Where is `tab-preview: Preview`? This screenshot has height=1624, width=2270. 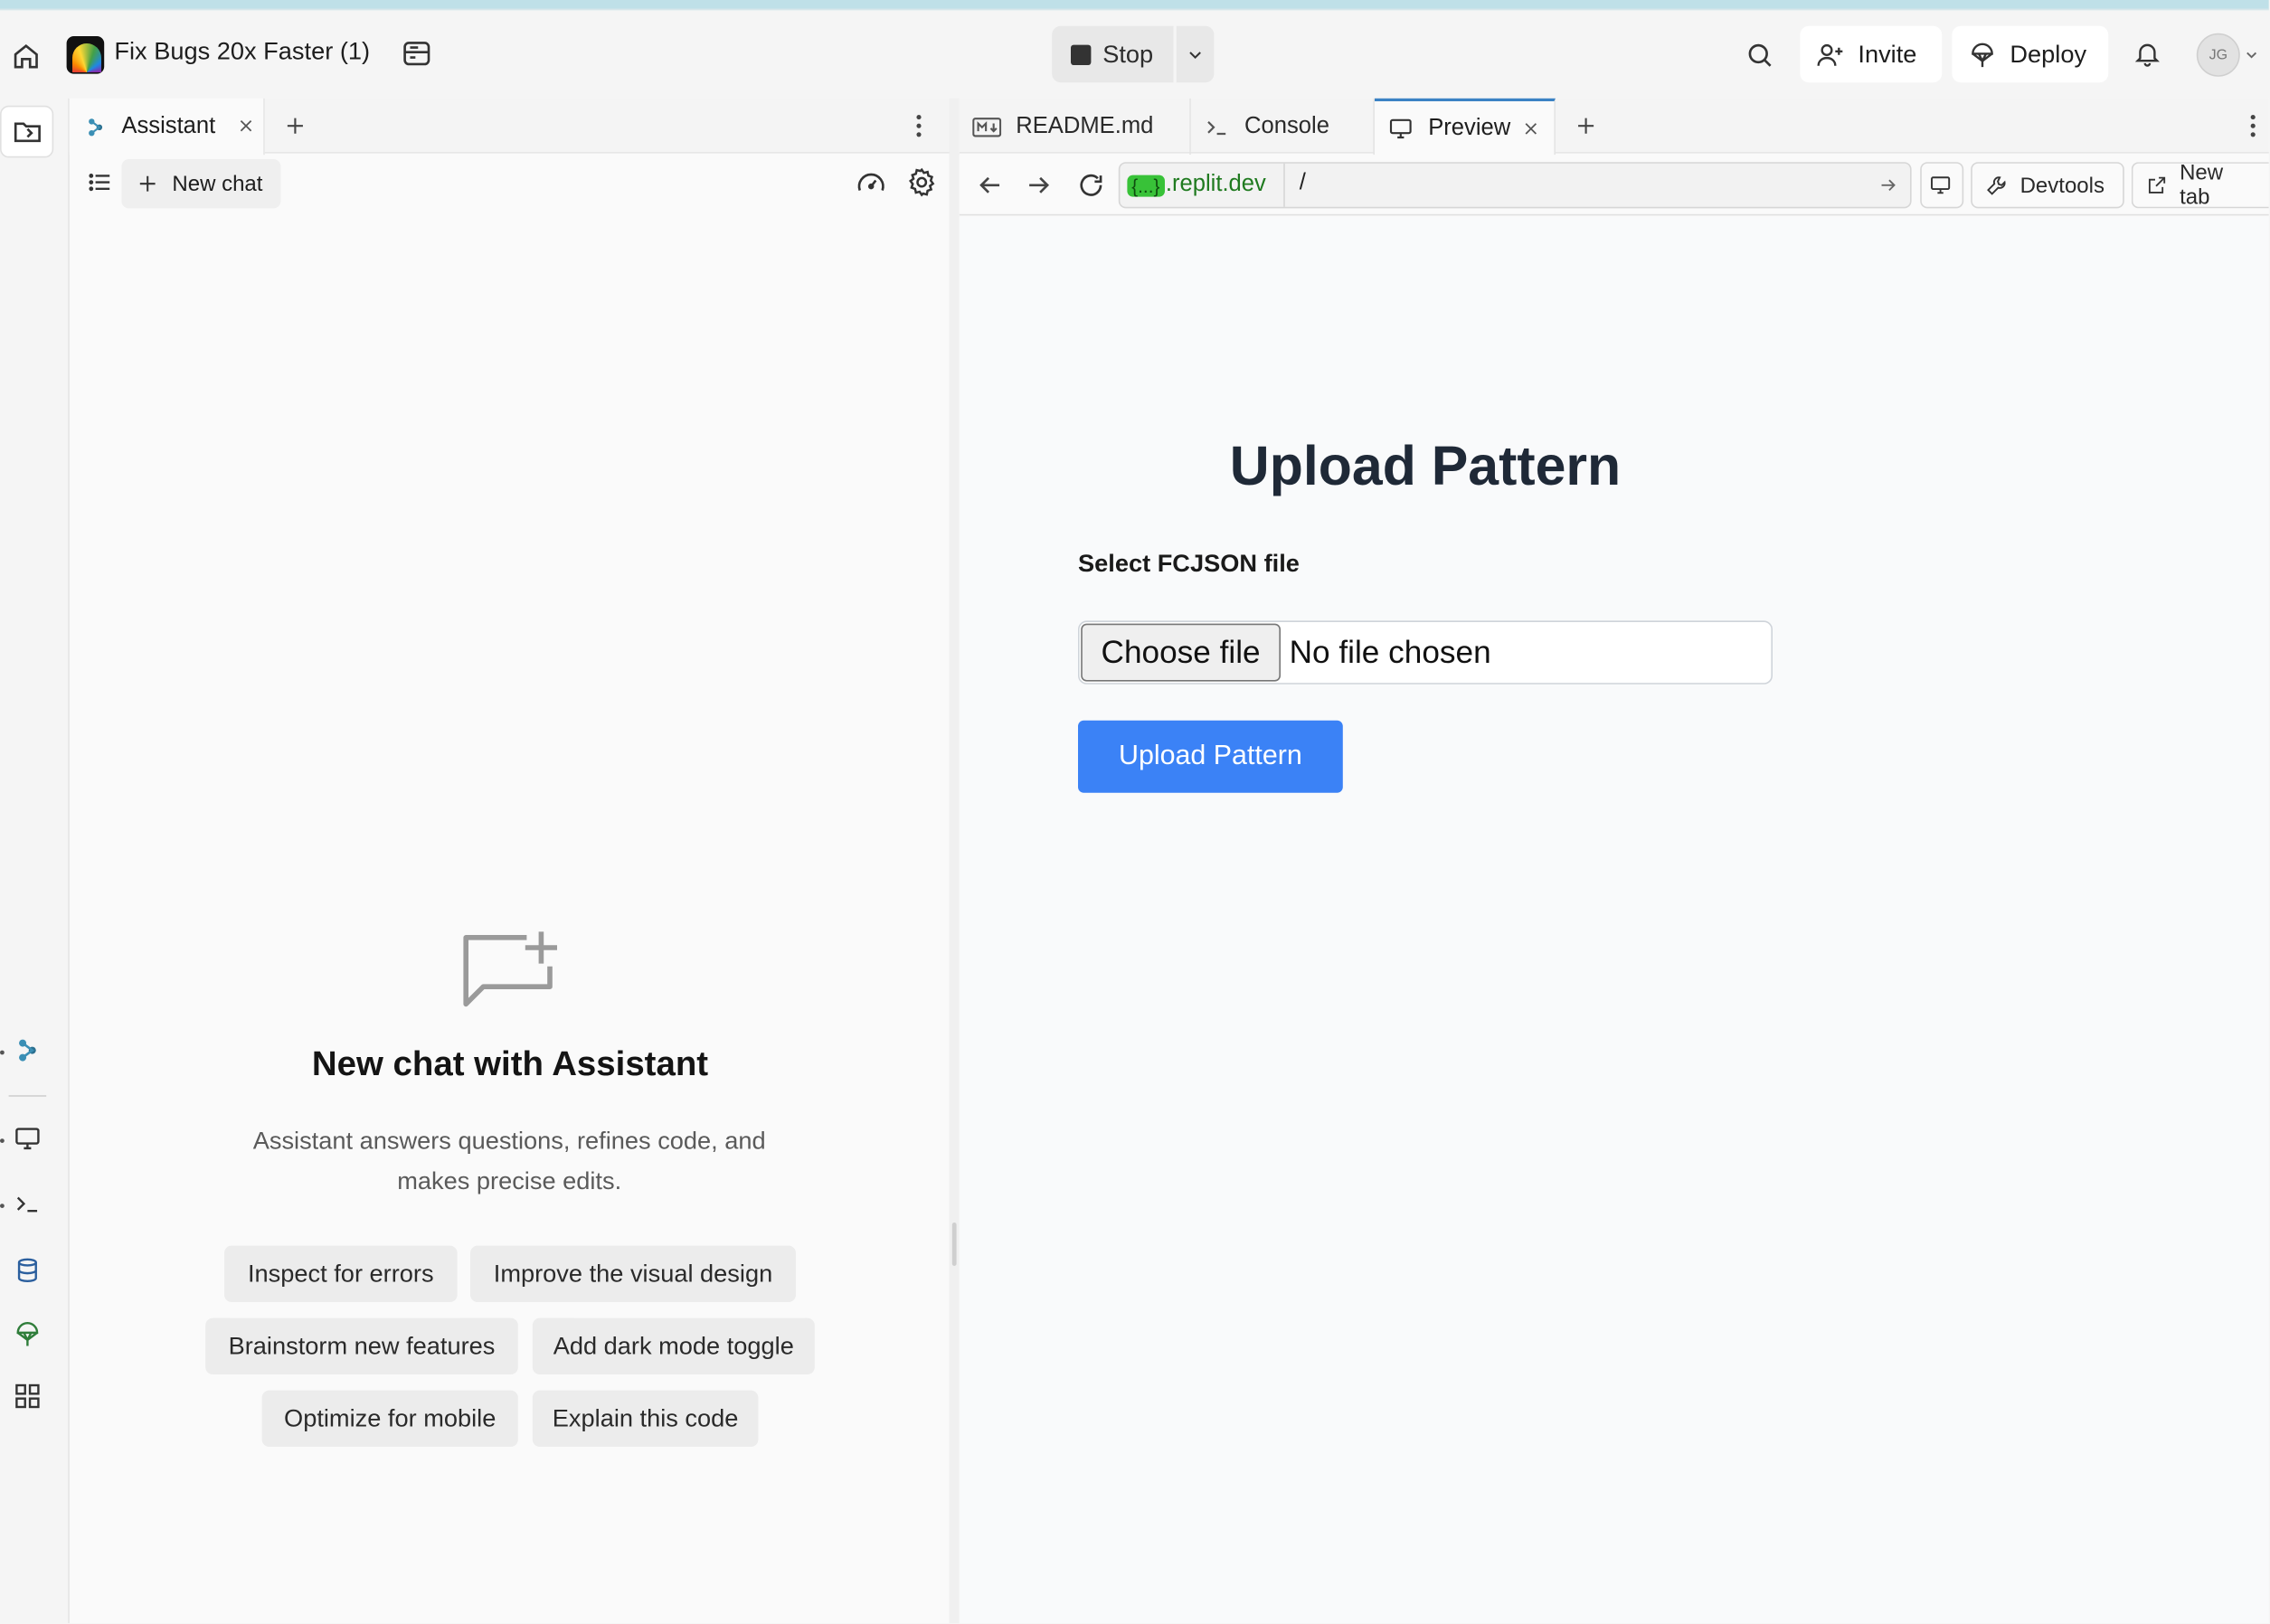 tab-preview: Preview is located at coordinates (1465, 127).